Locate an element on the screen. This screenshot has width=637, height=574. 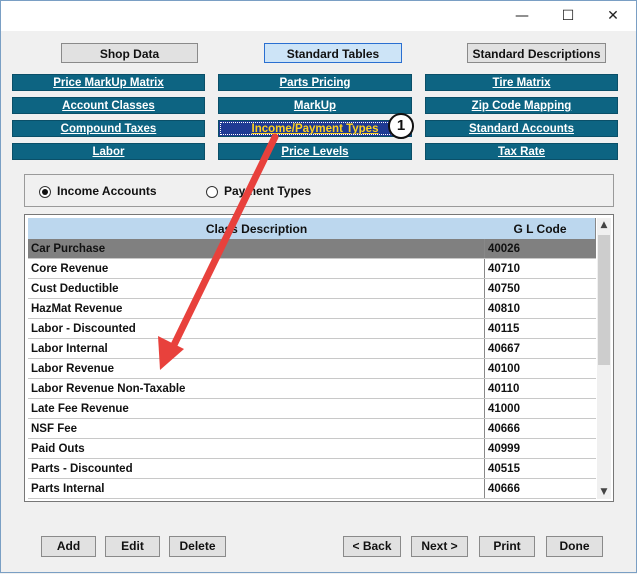
edit-button: Edit is located at coordinates (132, 546).